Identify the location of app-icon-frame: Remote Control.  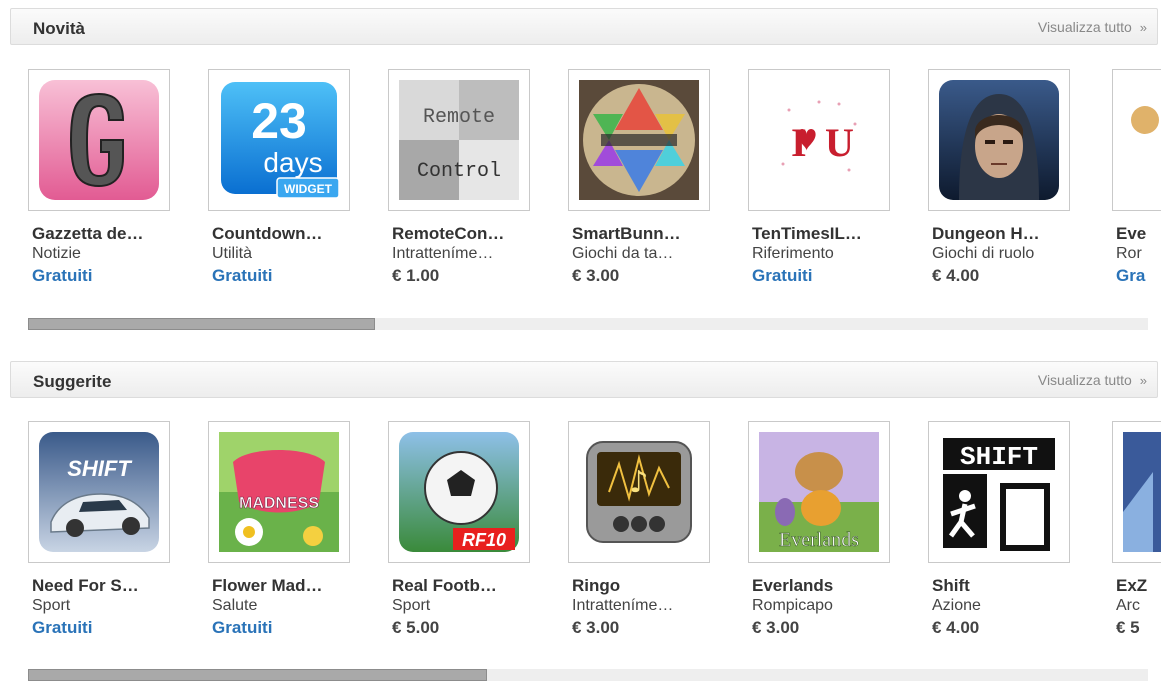
(459, 140).